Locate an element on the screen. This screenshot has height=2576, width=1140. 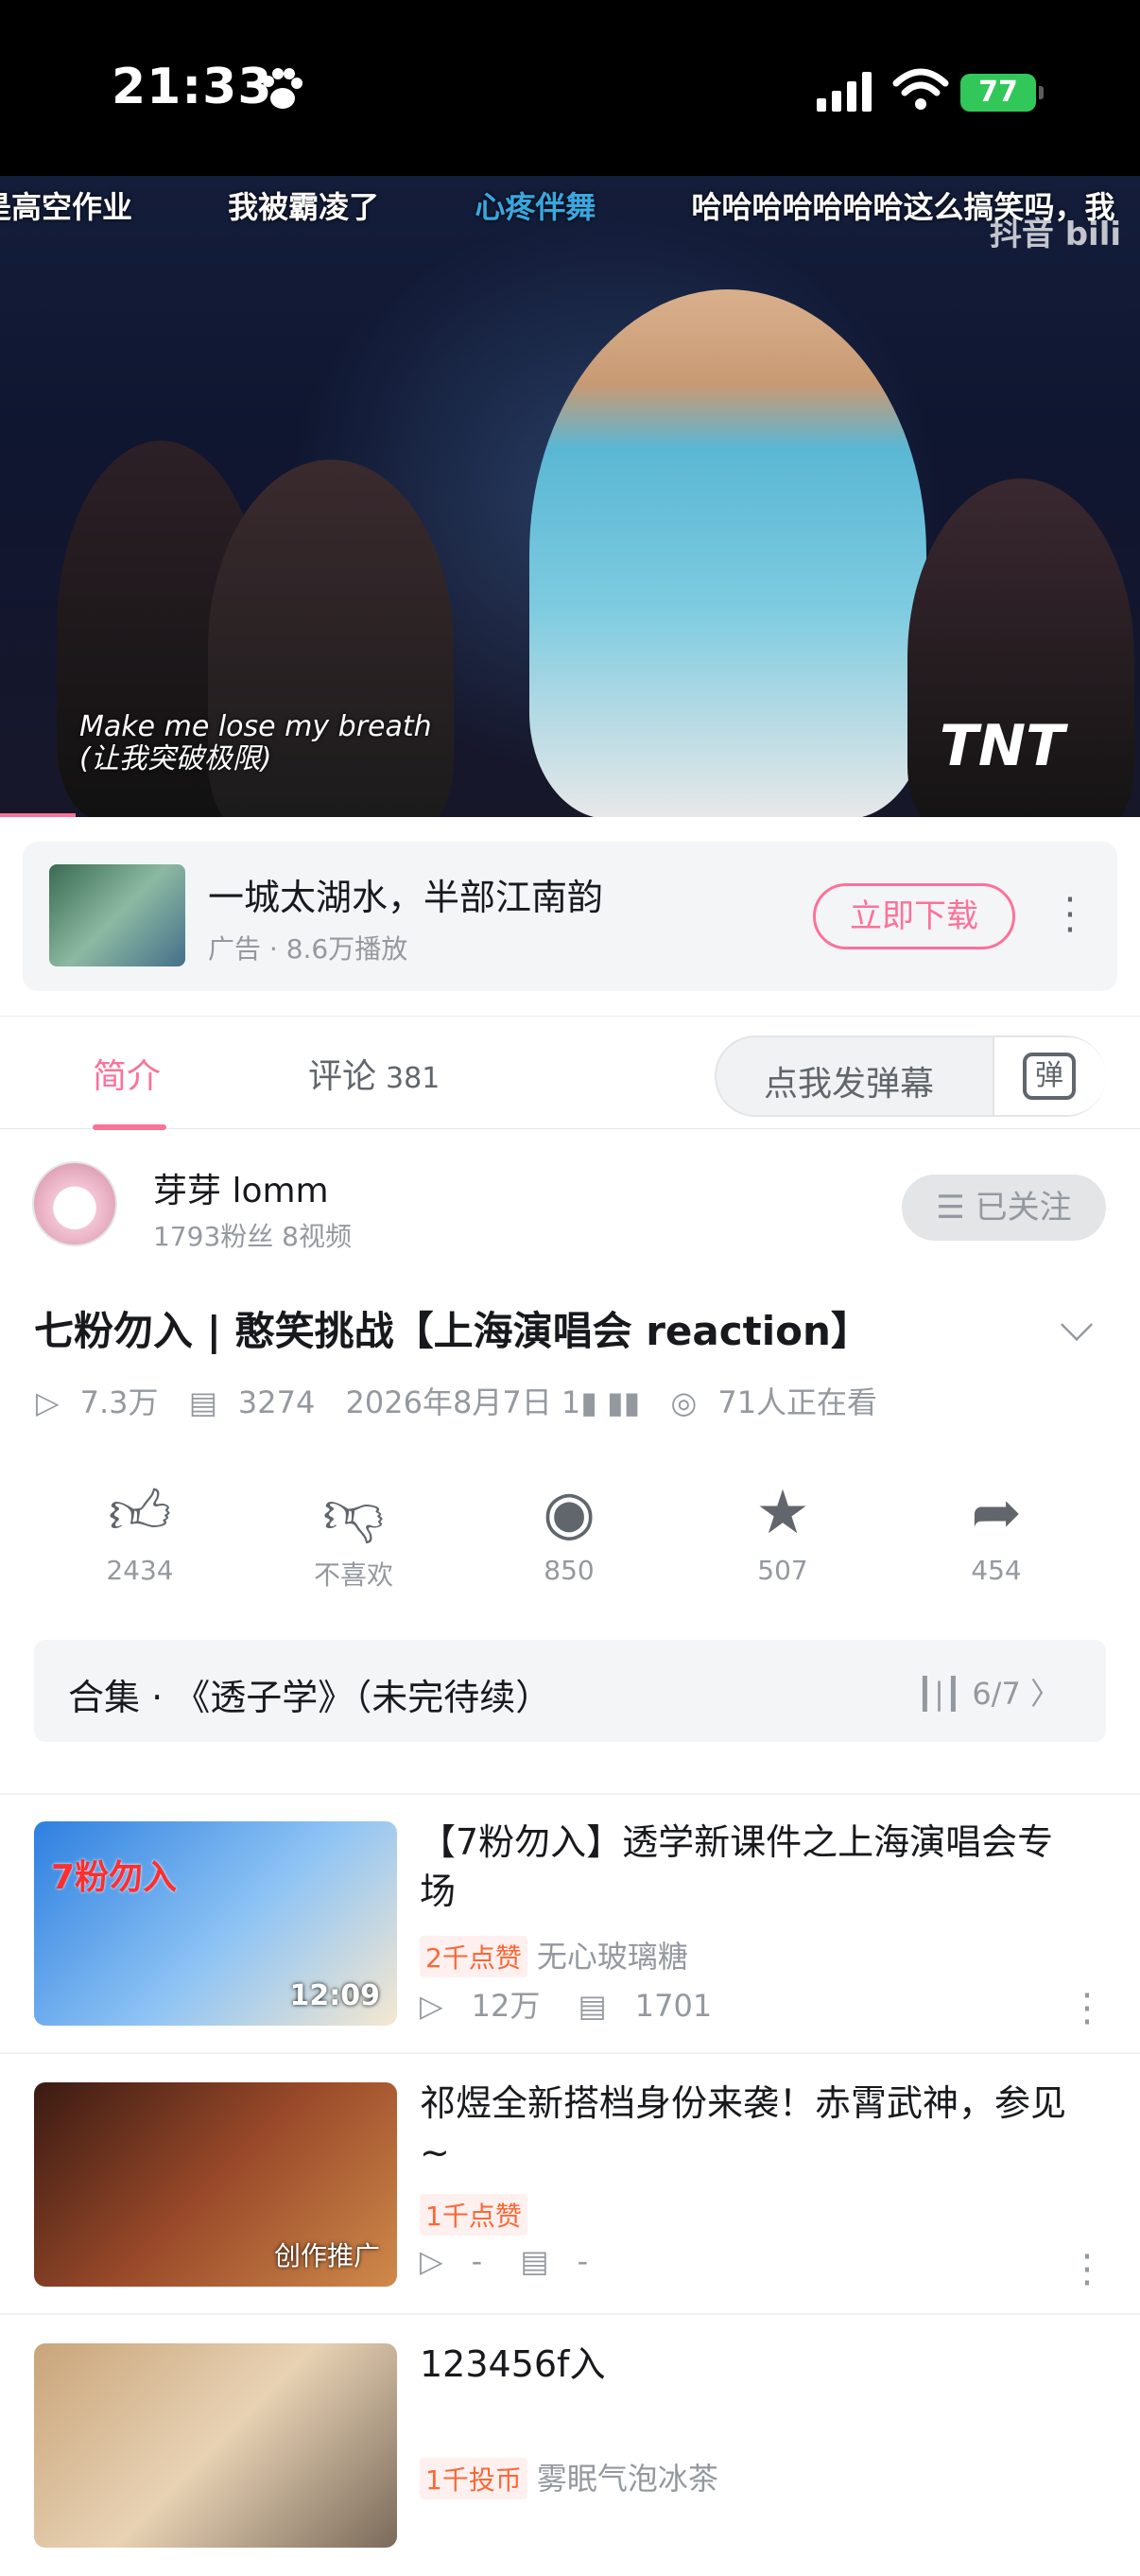
video-title: 七粉勿入 | 憨笑挑战【上海演唱会 reaction】 is located at coordinates (452, 1331).